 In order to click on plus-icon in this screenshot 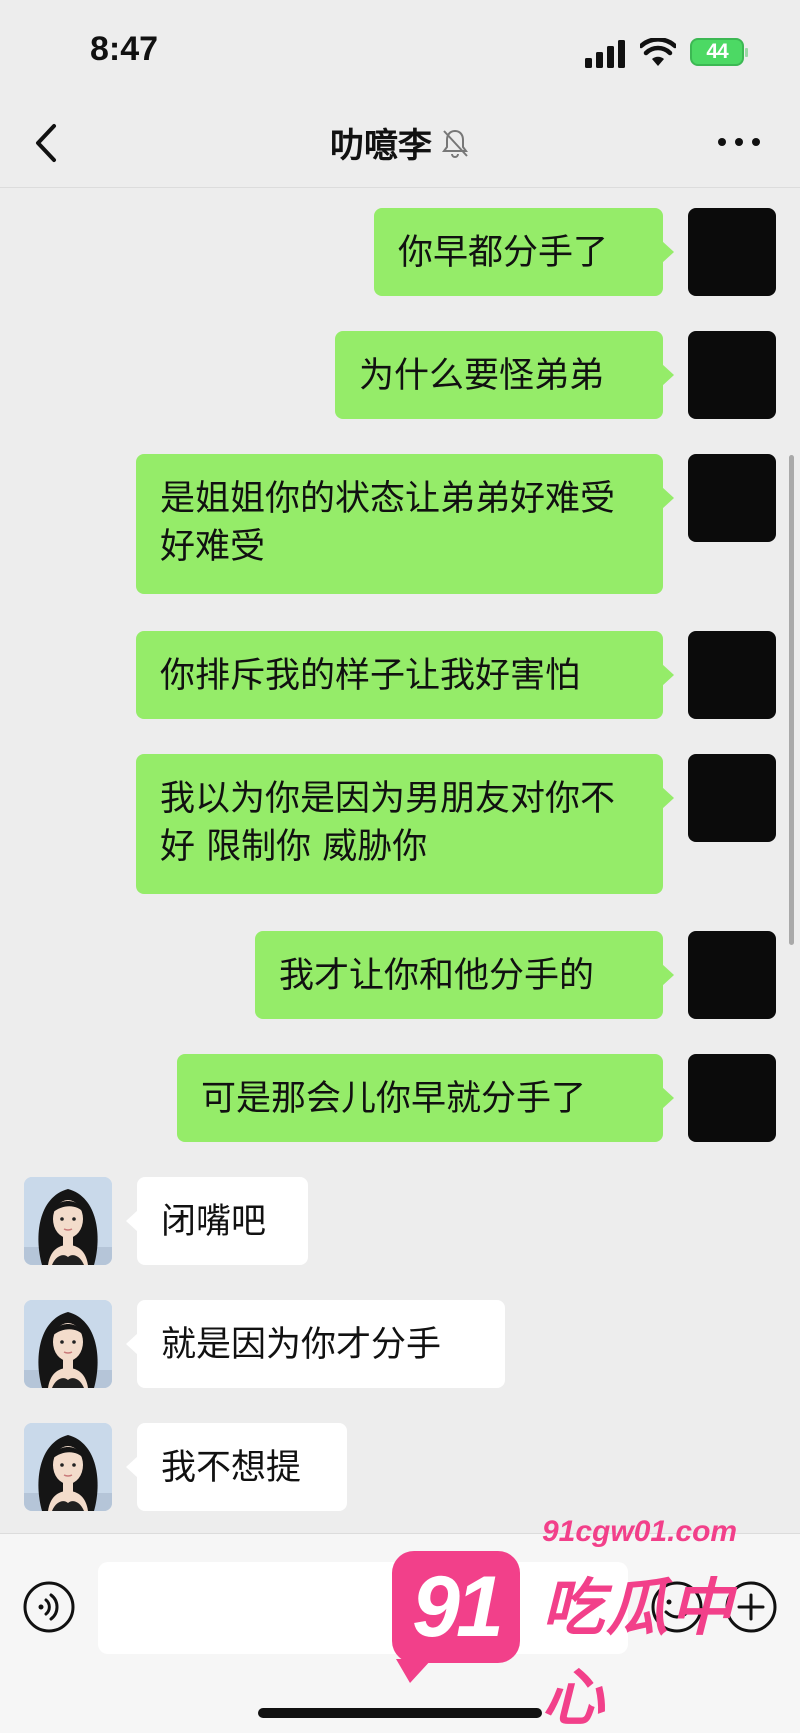, I will do `click(751, 1607)`.